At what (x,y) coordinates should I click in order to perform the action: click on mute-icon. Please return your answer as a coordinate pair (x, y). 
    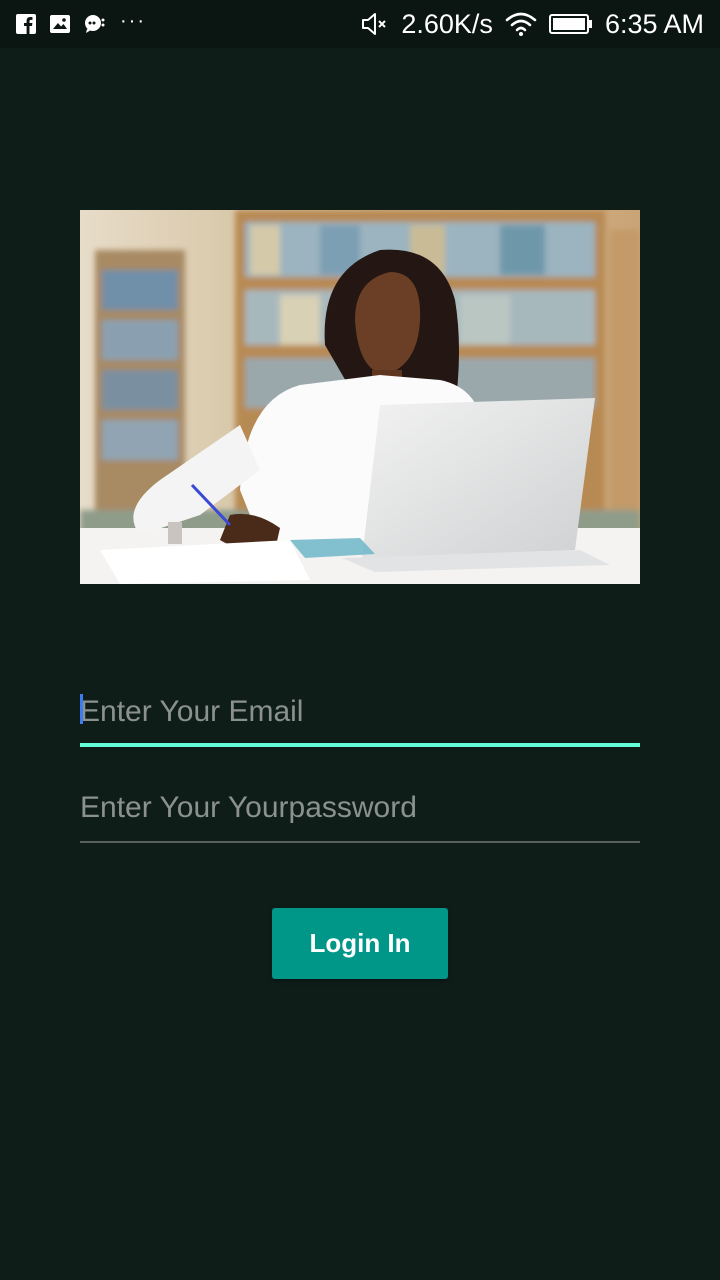
    Looking at the image, I should click on (375, 24).